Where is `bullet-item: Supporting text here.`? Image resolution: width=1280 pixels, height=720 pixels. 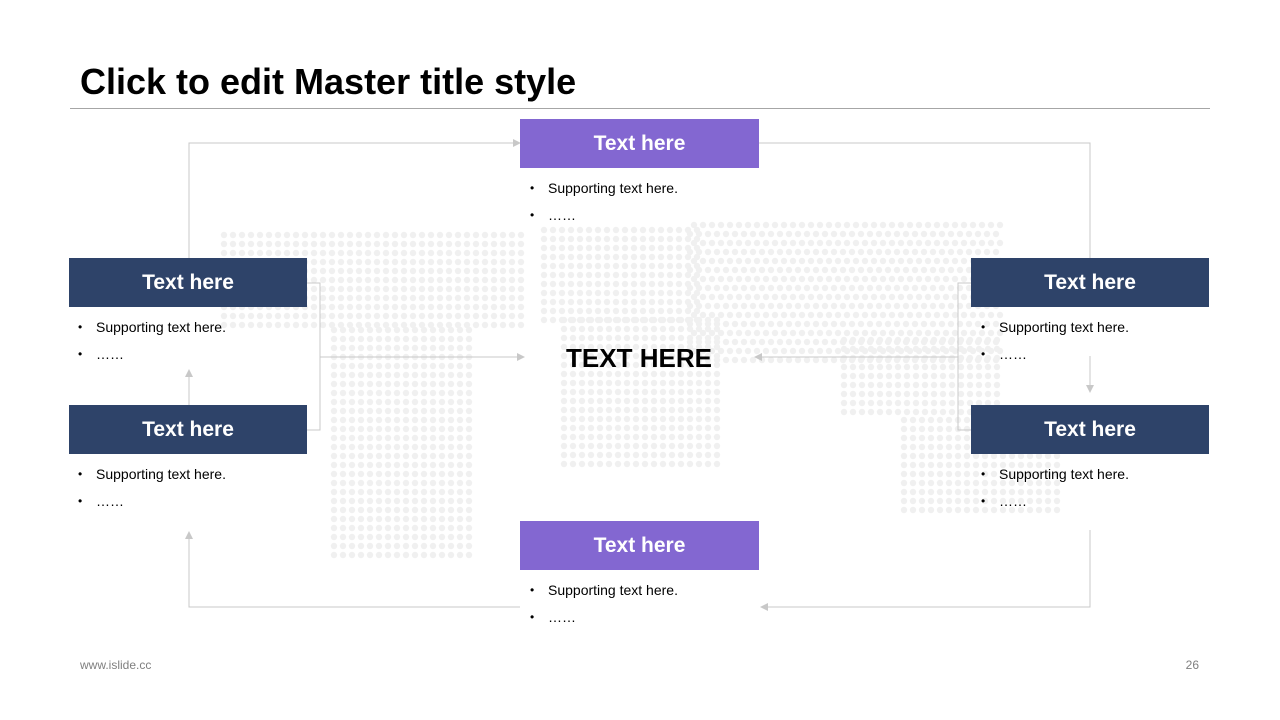 bullet-item: Supporting text here. is located at coordinates (1055, 330).